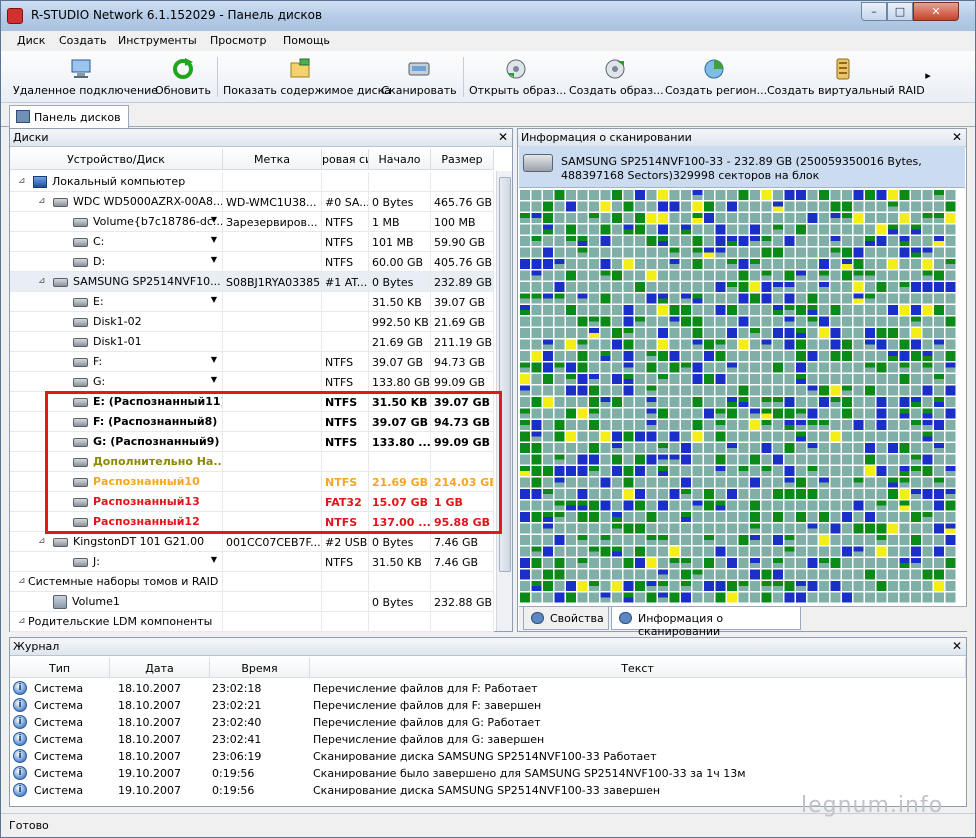 The image size is (976, 838). I want to click on disk-tree-row: Disk1-01 21.69 GB 211.19 GB, so click(257, 342).